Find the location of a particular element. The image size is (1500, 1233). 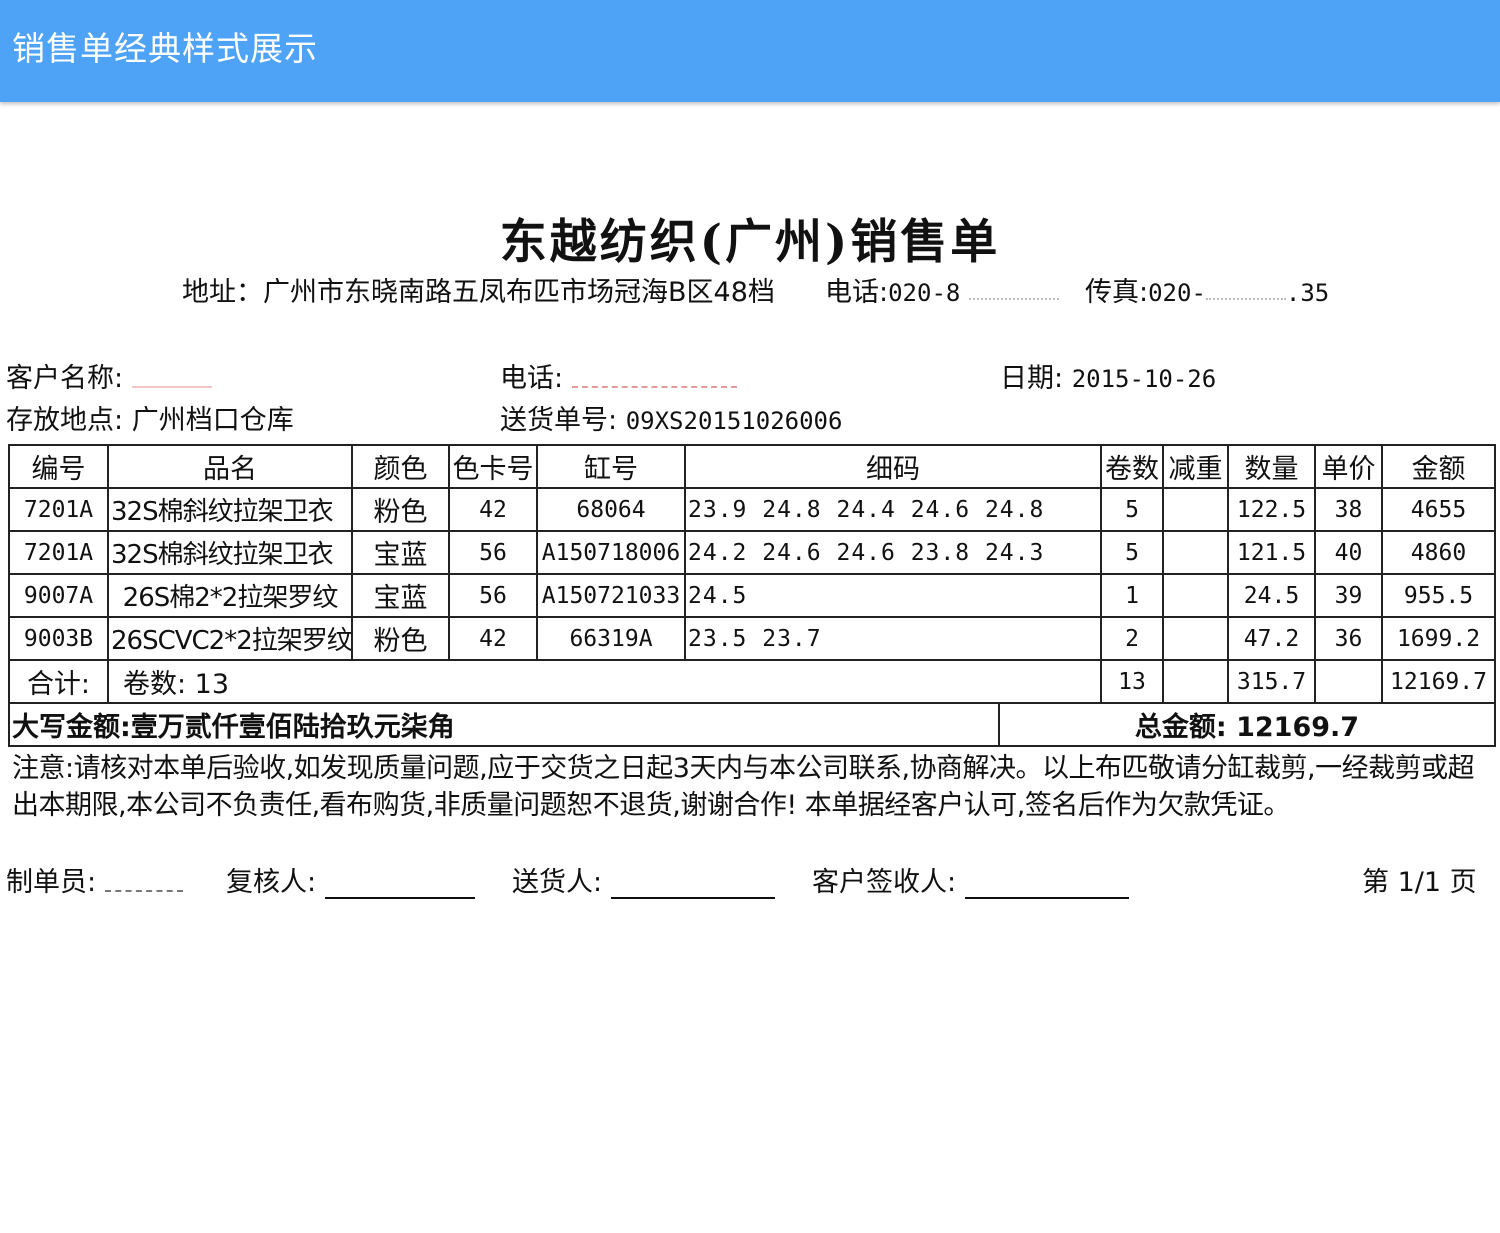

reviewer-signature-line is located at coordinates (399, 886).